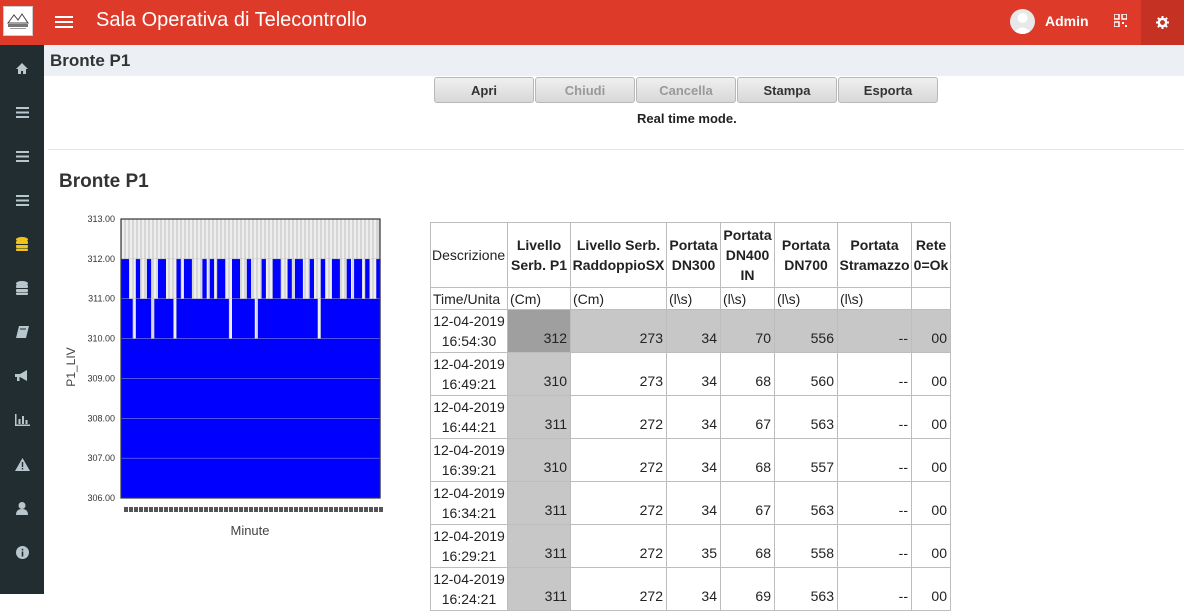 This screenshot has width=1184, height=611. I want to click on row-timestamp: 12-04-2019 16:34:21, so click(469, 503).